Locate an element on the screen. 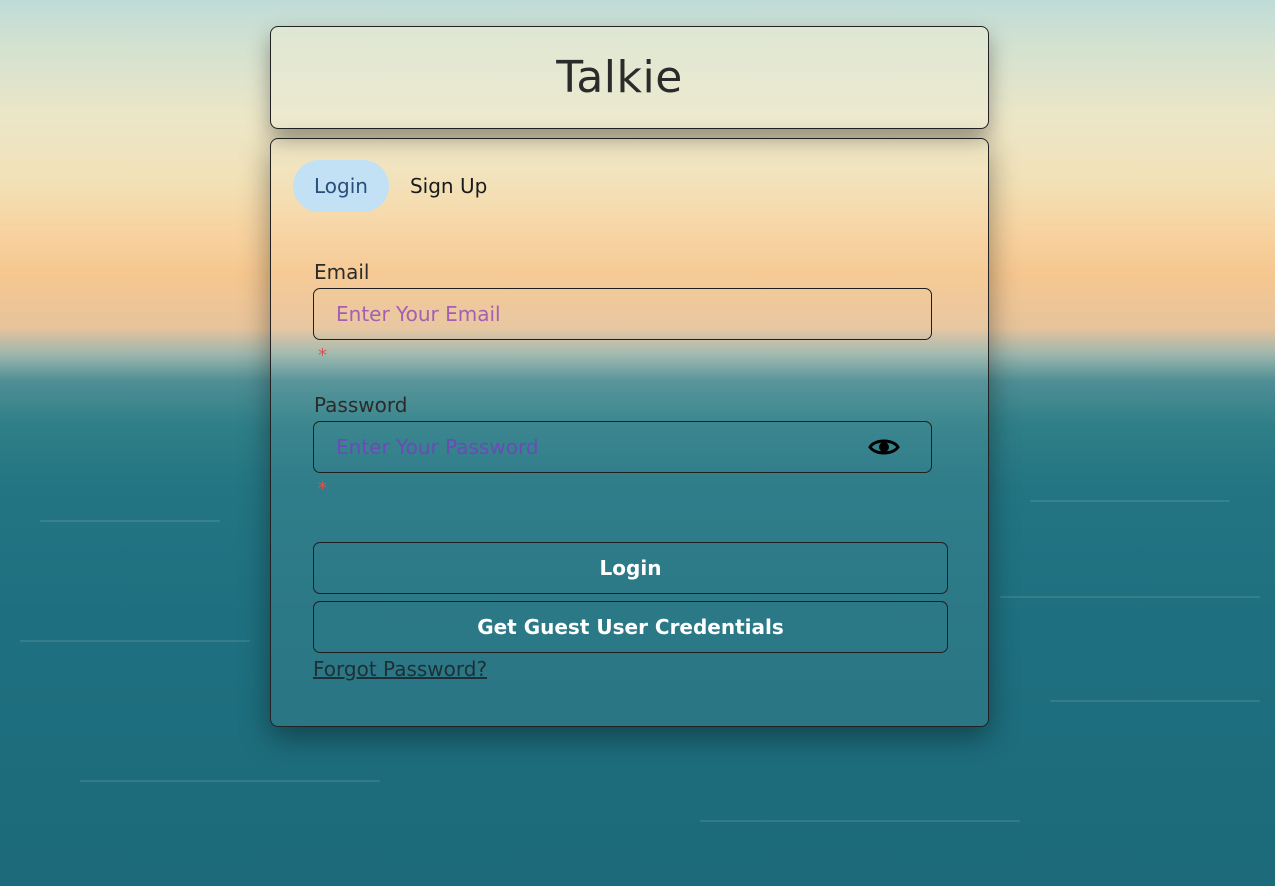  tab-sign-up: Sign Up is located at coordinates (448, 186).